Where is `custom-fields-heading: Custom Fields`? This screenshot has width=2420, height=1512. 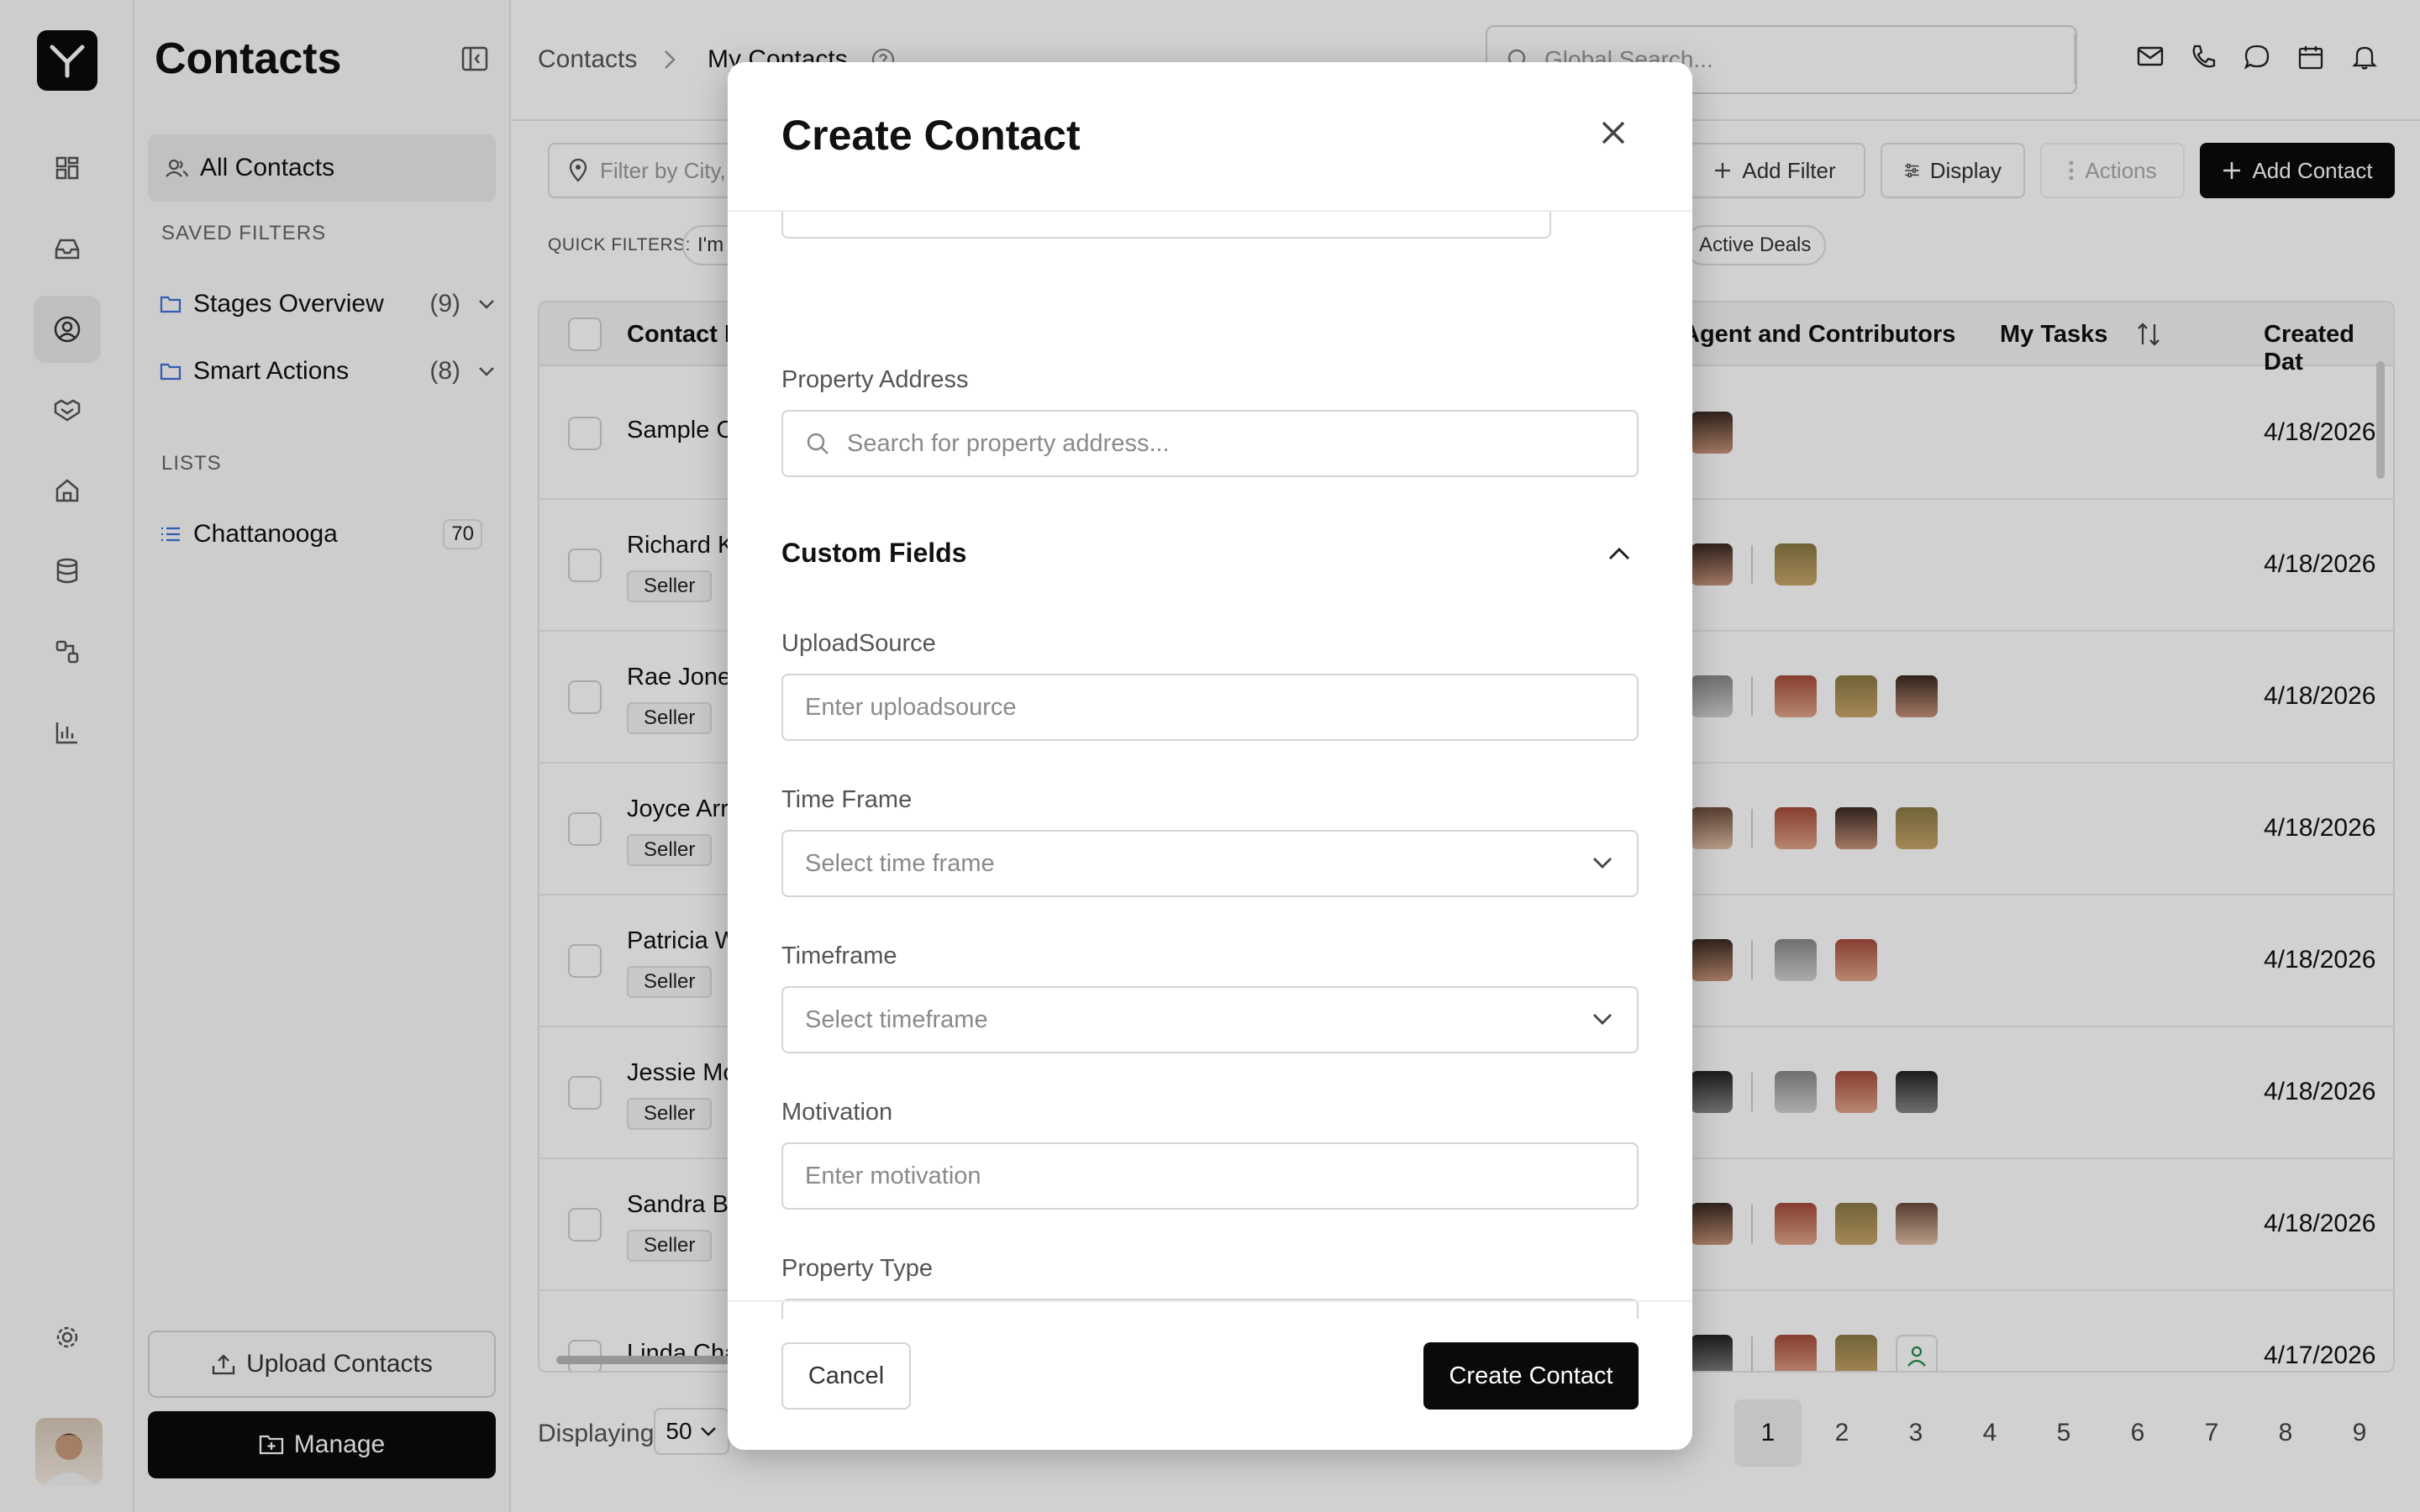 custom-fields-heading: Custom Fields is located at coordinates (873, 553).